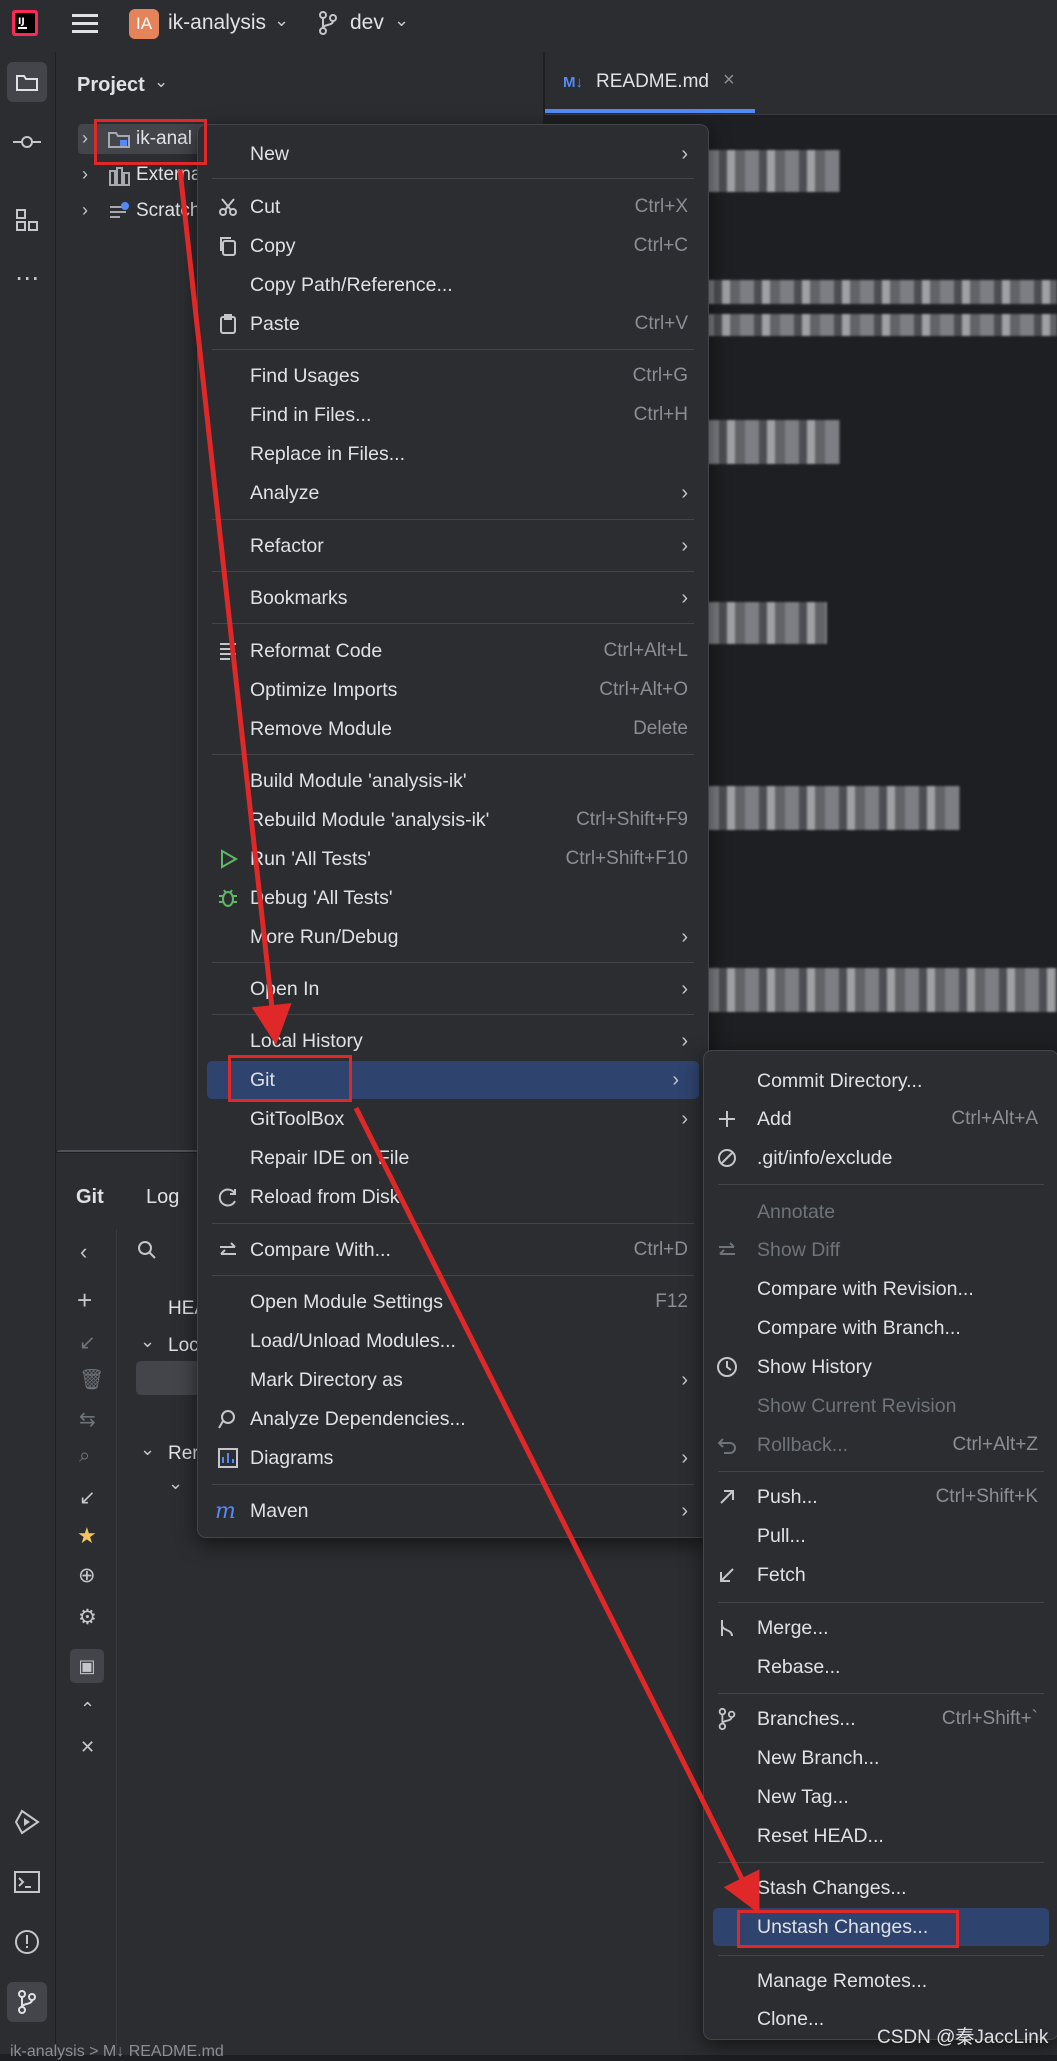  What do you see at coordinates (117, 2052) in the screenshot?
I see `status-path: ik-analysis > M↓ README.md` at bounding box center [117, 2052].